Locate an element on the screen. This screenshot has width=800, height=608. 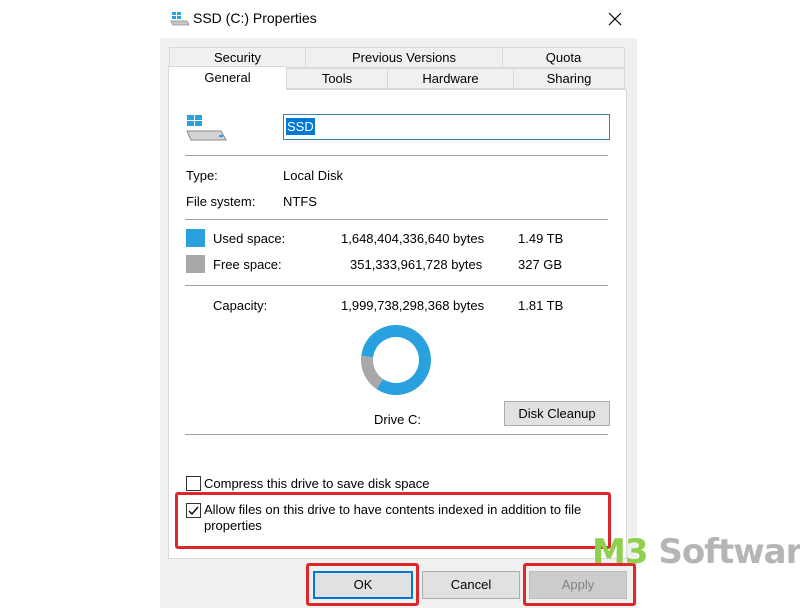
watermark-brand-a: M3 is located at coordinates (620, 552).